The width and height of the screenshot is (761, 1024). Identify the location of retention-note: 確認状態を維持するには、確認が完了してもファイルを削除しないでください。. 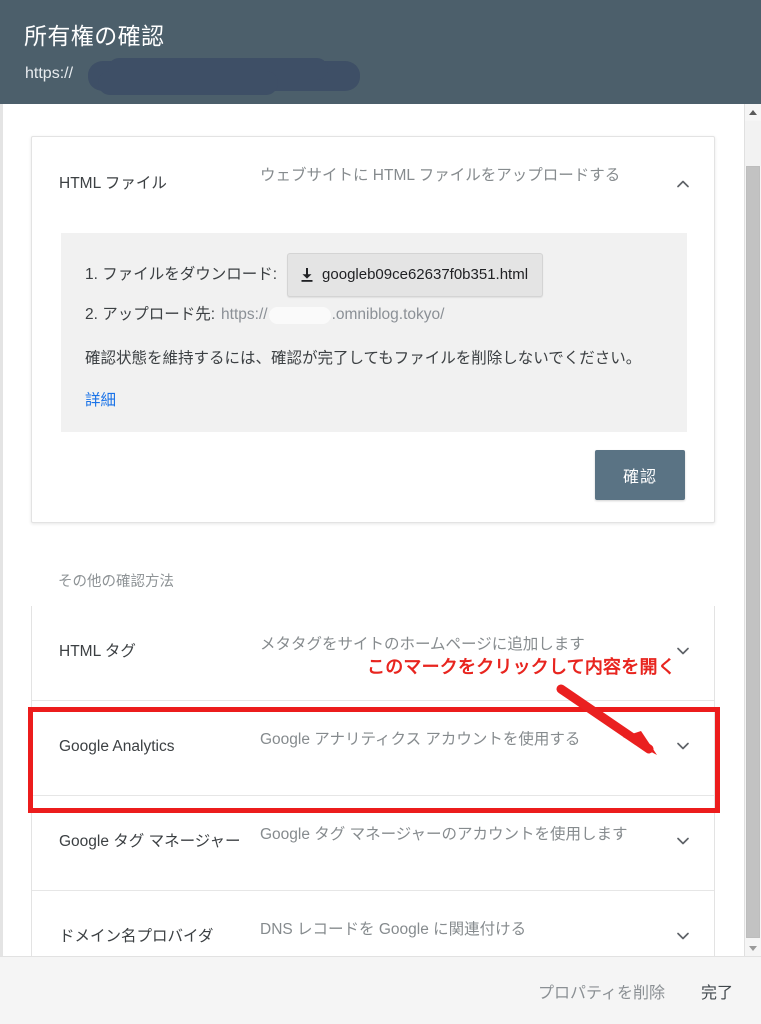
(363, 358).